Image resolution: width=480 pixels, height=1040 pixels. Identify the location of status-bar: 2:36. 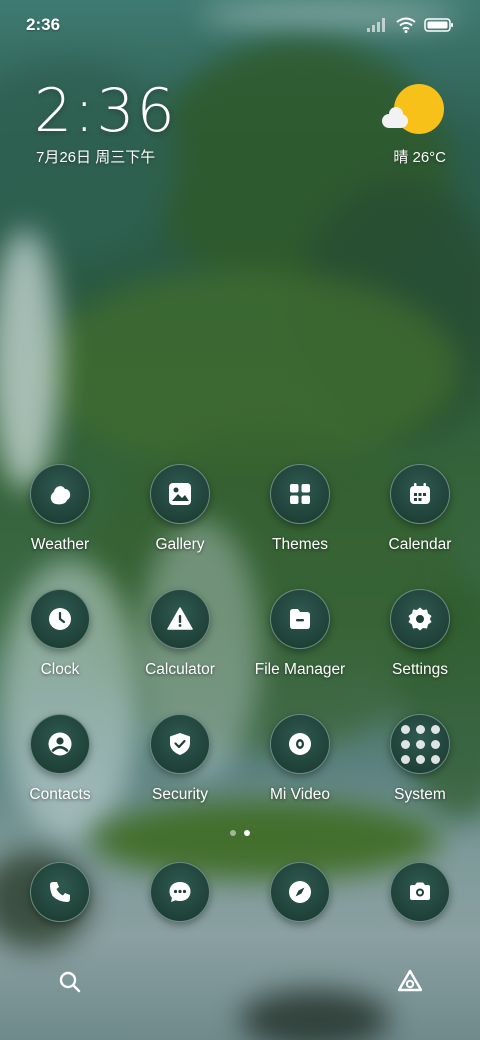
(240, 25).